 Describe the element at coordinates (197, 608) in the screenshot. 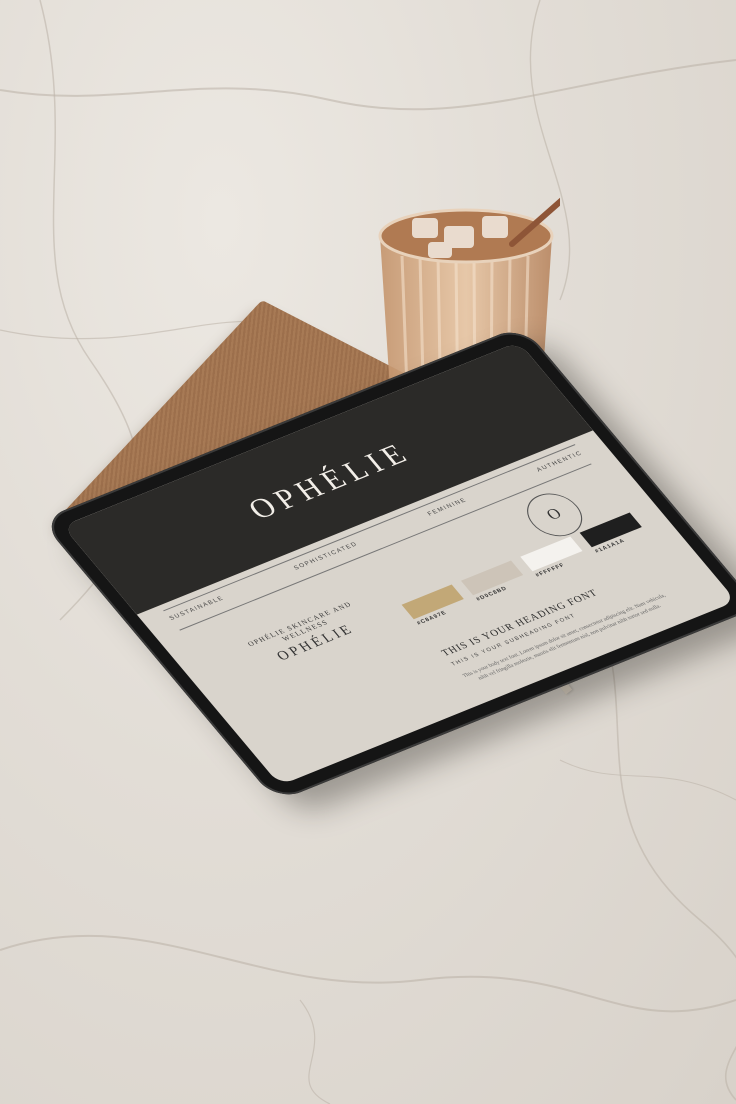

I see `keyword-1: SUSTAINABLE` at that location.